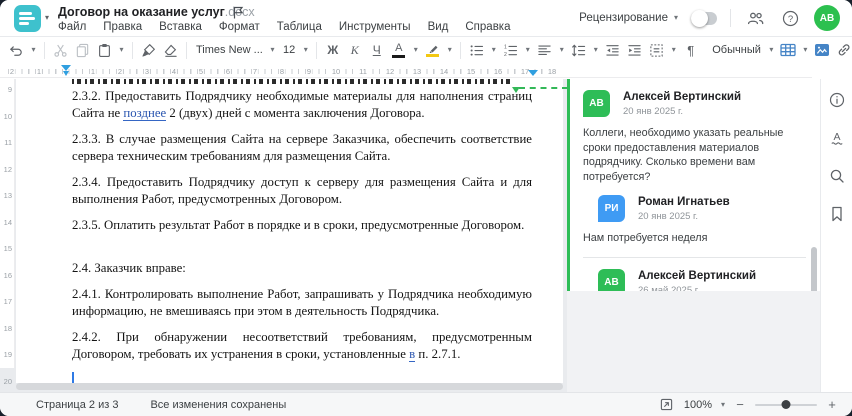  What do you see at coordinates (694, 103) in the screenshot?
I see `comment-card: АВ Алексей Вертинский 20 янв 2025 г.` at bounding box center [694, 103].